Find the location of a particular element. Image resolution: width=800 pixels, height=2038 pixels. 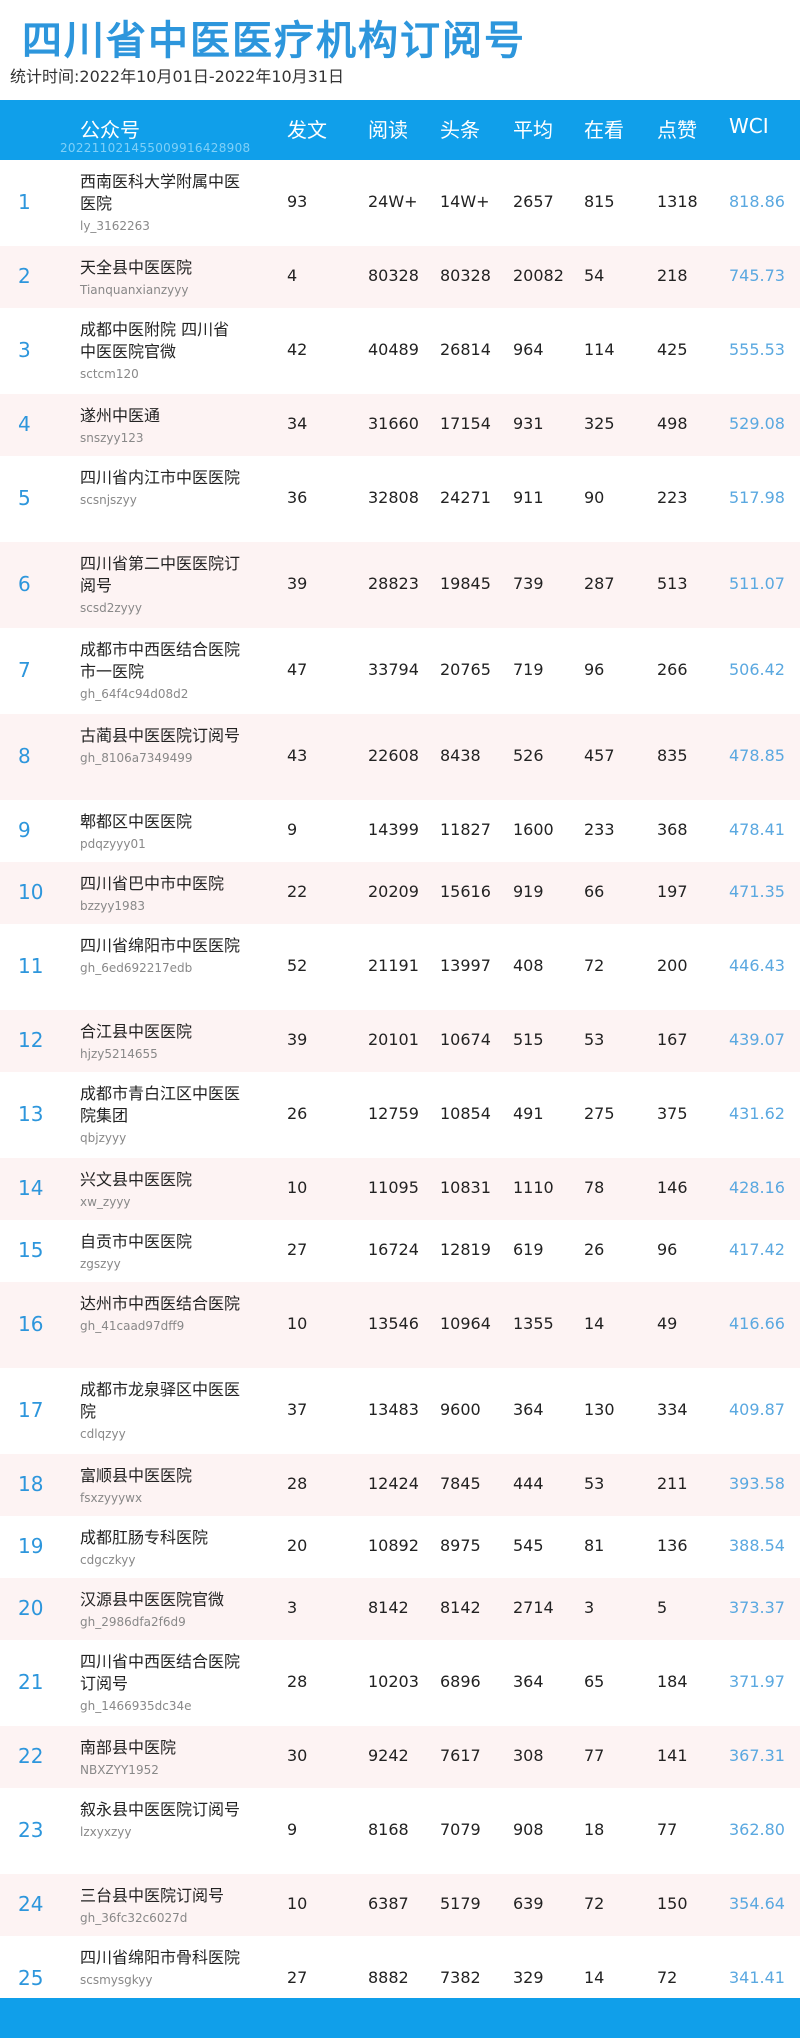

cell-reads: 21191 is located at coordinates (393, 965).